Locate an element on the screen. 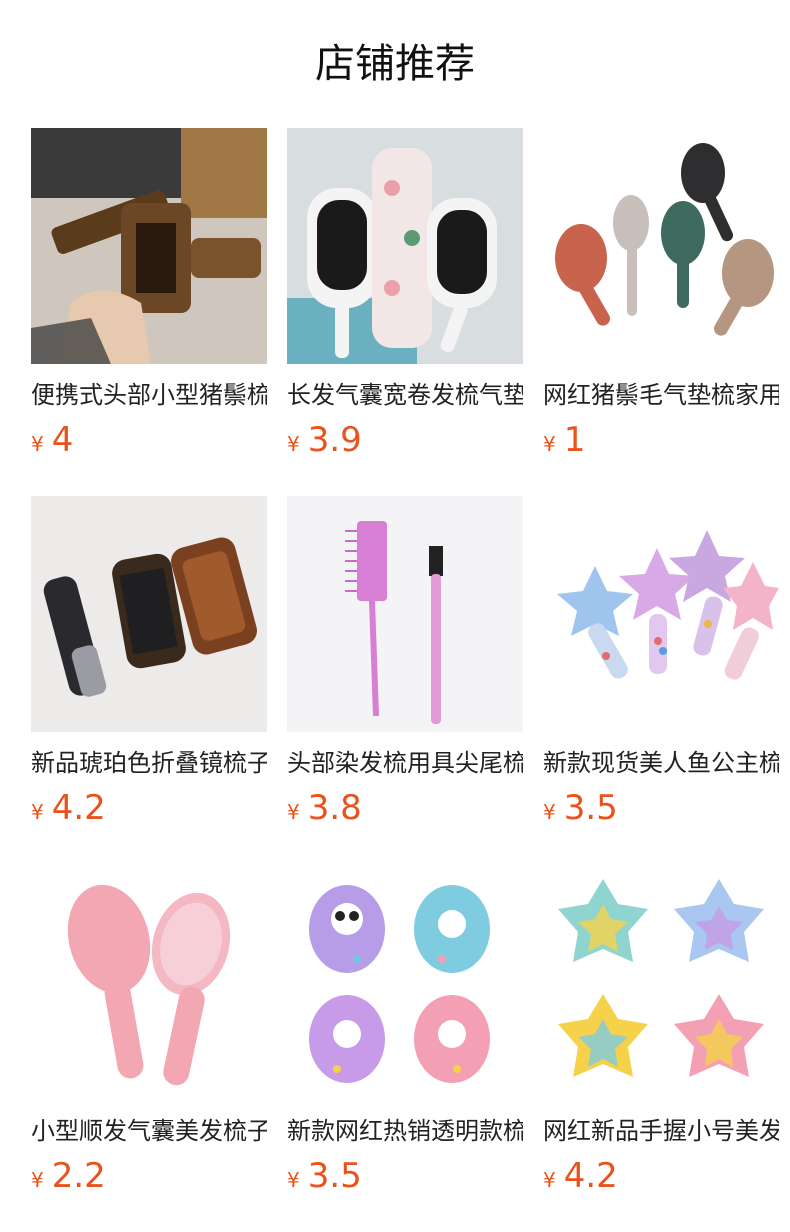 The image size is (790, 1232). product-price: ¥ 2.2 is located at coordinates (68, 1176).